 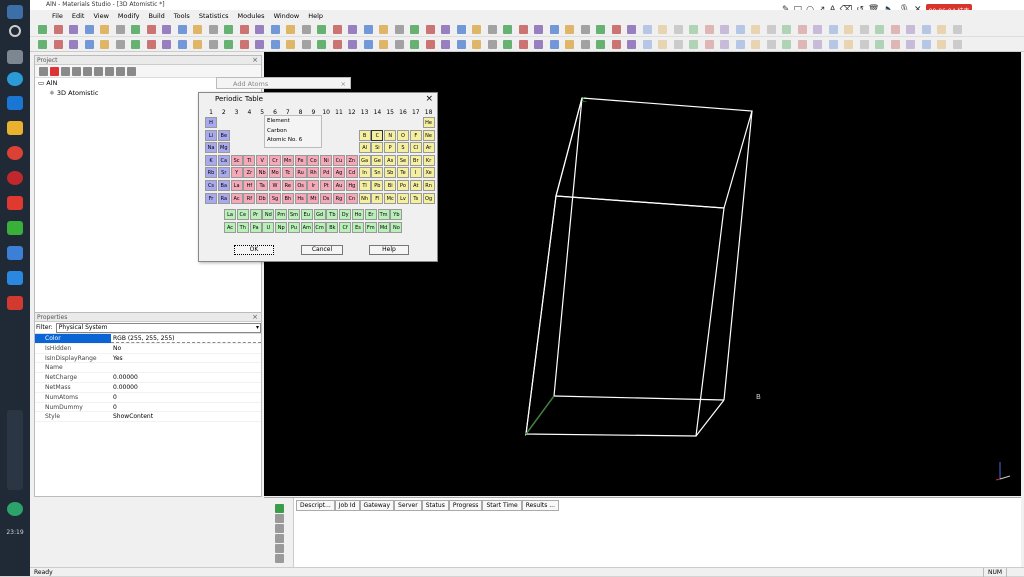 What do you see at coordinates (403, 135) in the screenshot?
I see `element-o: O` at bounding box center [403, 135].